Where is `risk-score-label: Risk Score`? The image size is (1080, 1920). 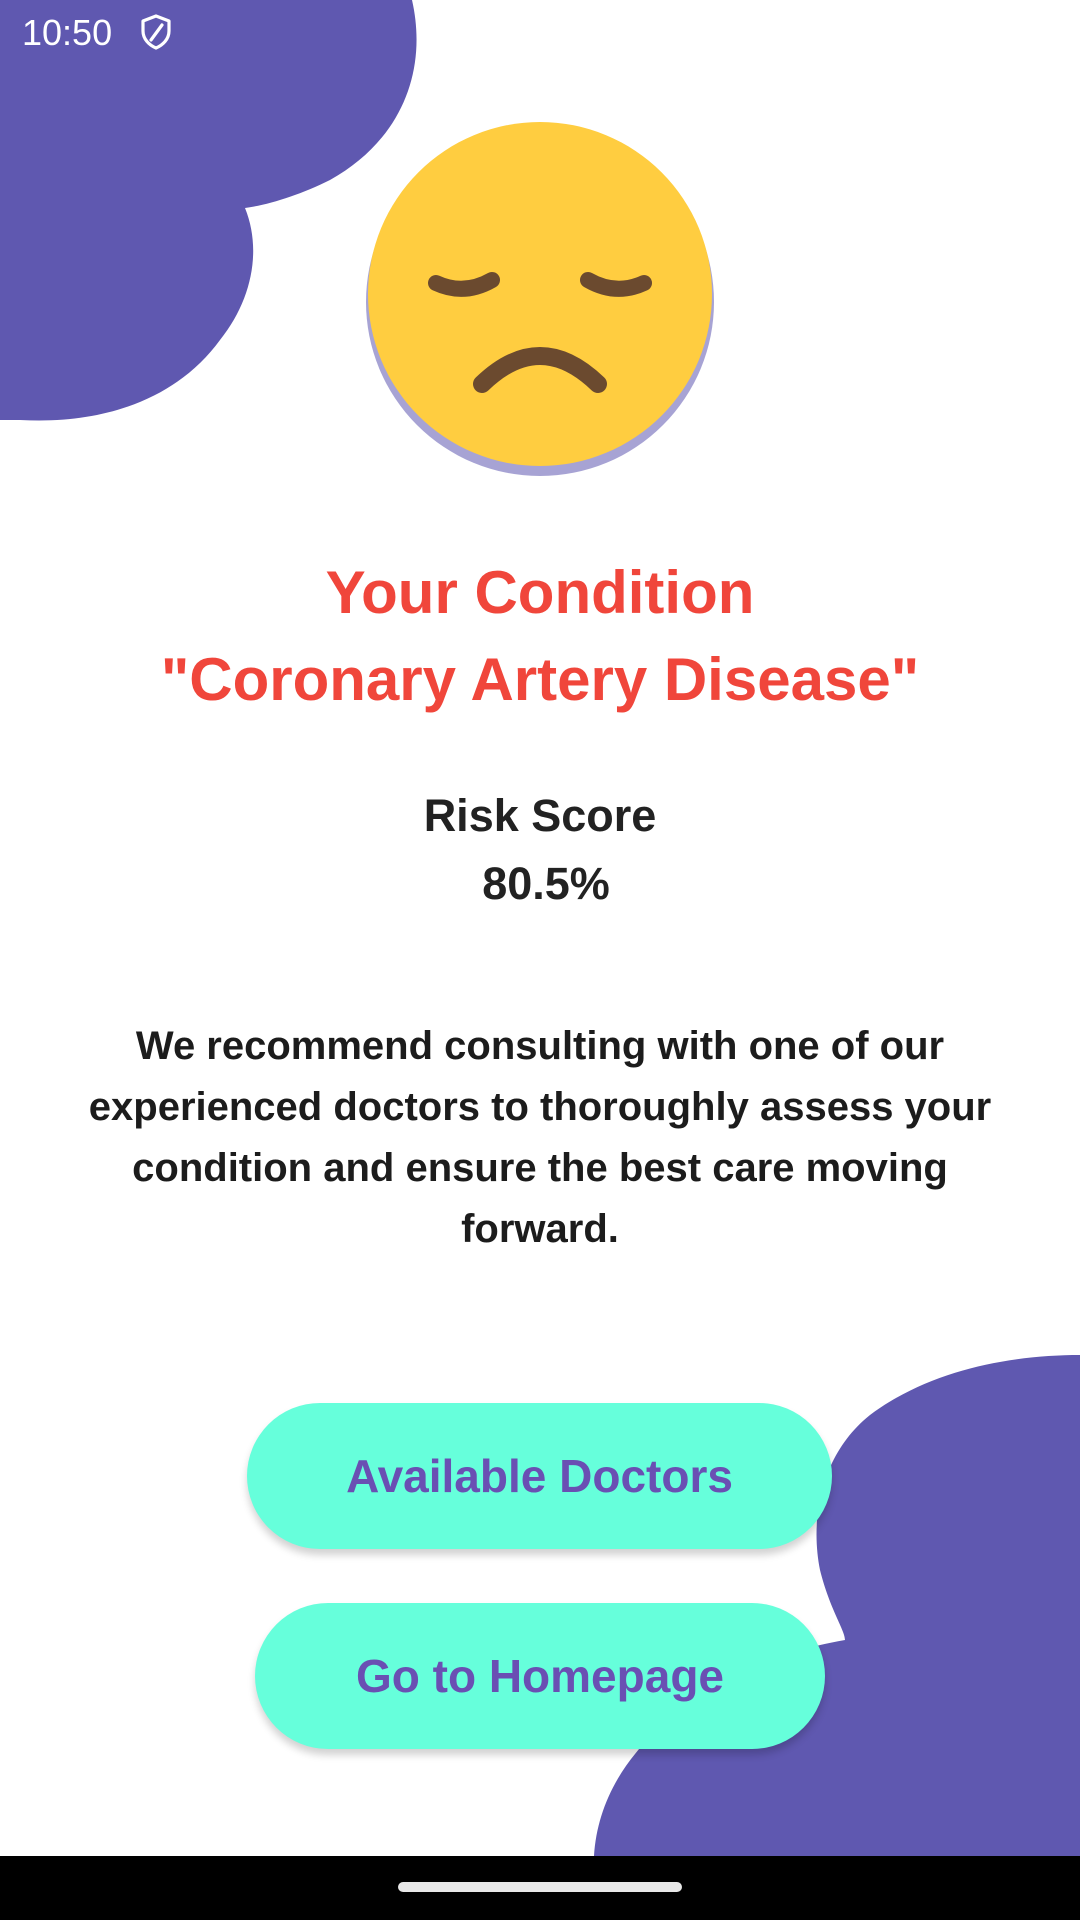
risk-score-label: Risk Score is located at coordinates (540, 815).